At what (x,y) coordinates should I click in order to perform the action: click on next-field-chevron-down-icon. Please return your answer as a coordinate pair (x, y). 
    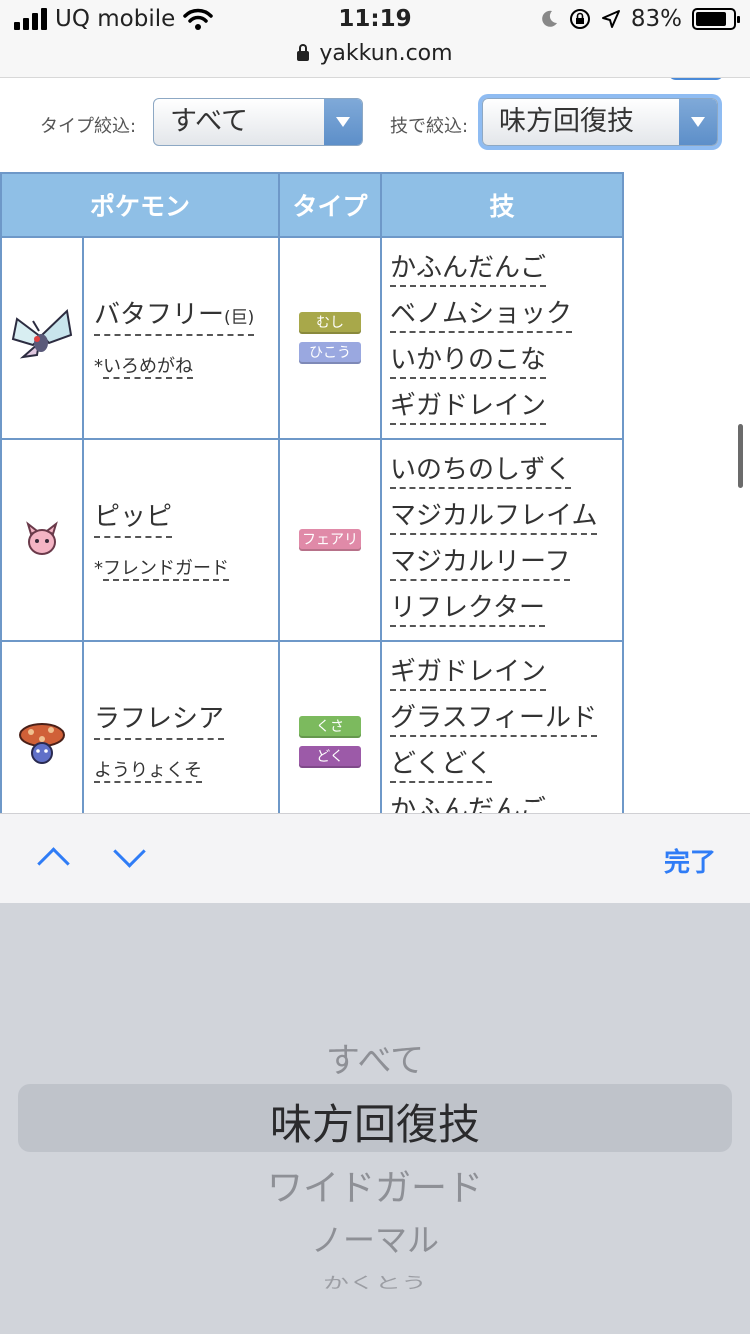
    Looking at the image, I should click on (130, 859).